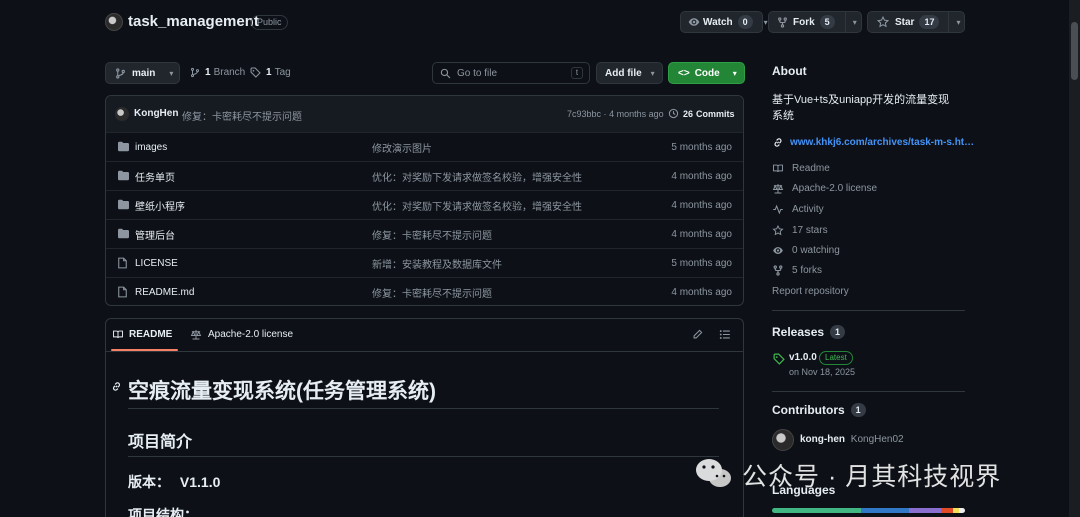  What do you see at coordinates (156, 263) in the screenshot?
I see `file-name: LICENSE` at bounding box center [156, 263].